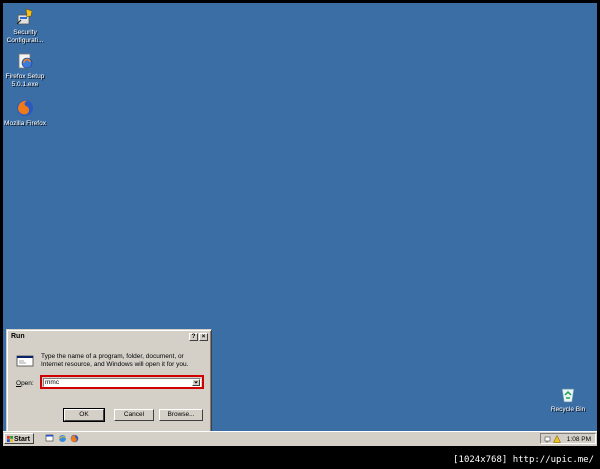 The height and width of the screenshot is (469, 600). I want to click on installer-icon, so click(25, 61).